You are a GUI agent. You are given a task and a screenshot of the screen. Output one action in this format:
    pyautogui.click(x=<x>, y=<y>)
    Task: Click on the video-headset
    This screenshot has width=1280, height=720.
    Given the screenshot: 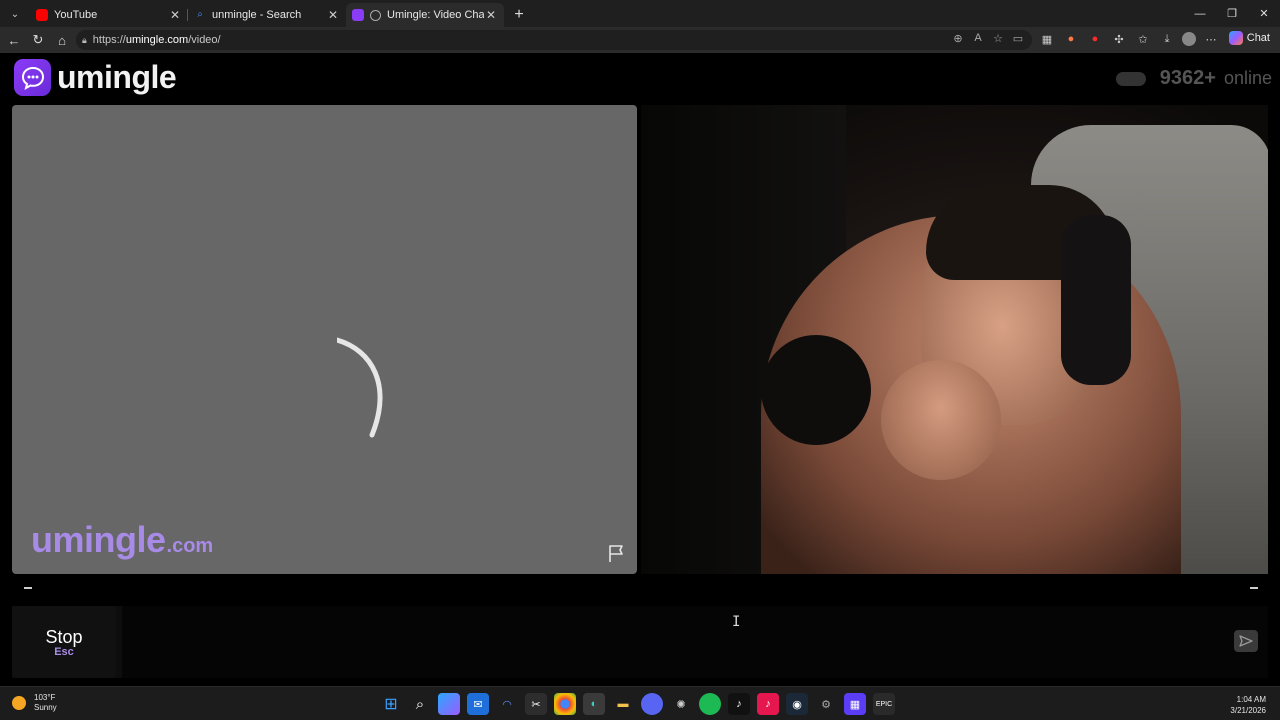 What is the action you would take?
    pyautogui.click(x=1096, y=300)
    